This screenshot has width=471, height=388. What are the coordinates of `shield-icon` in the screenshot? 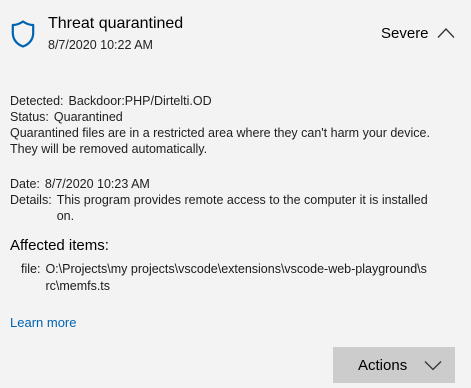 It's located at (23, 34).